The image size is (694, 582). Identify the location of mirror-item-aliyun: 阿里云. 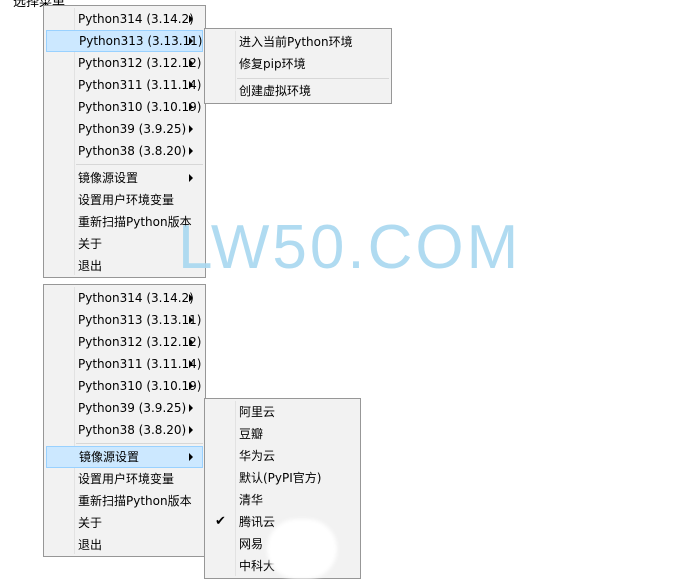
(282, 412).